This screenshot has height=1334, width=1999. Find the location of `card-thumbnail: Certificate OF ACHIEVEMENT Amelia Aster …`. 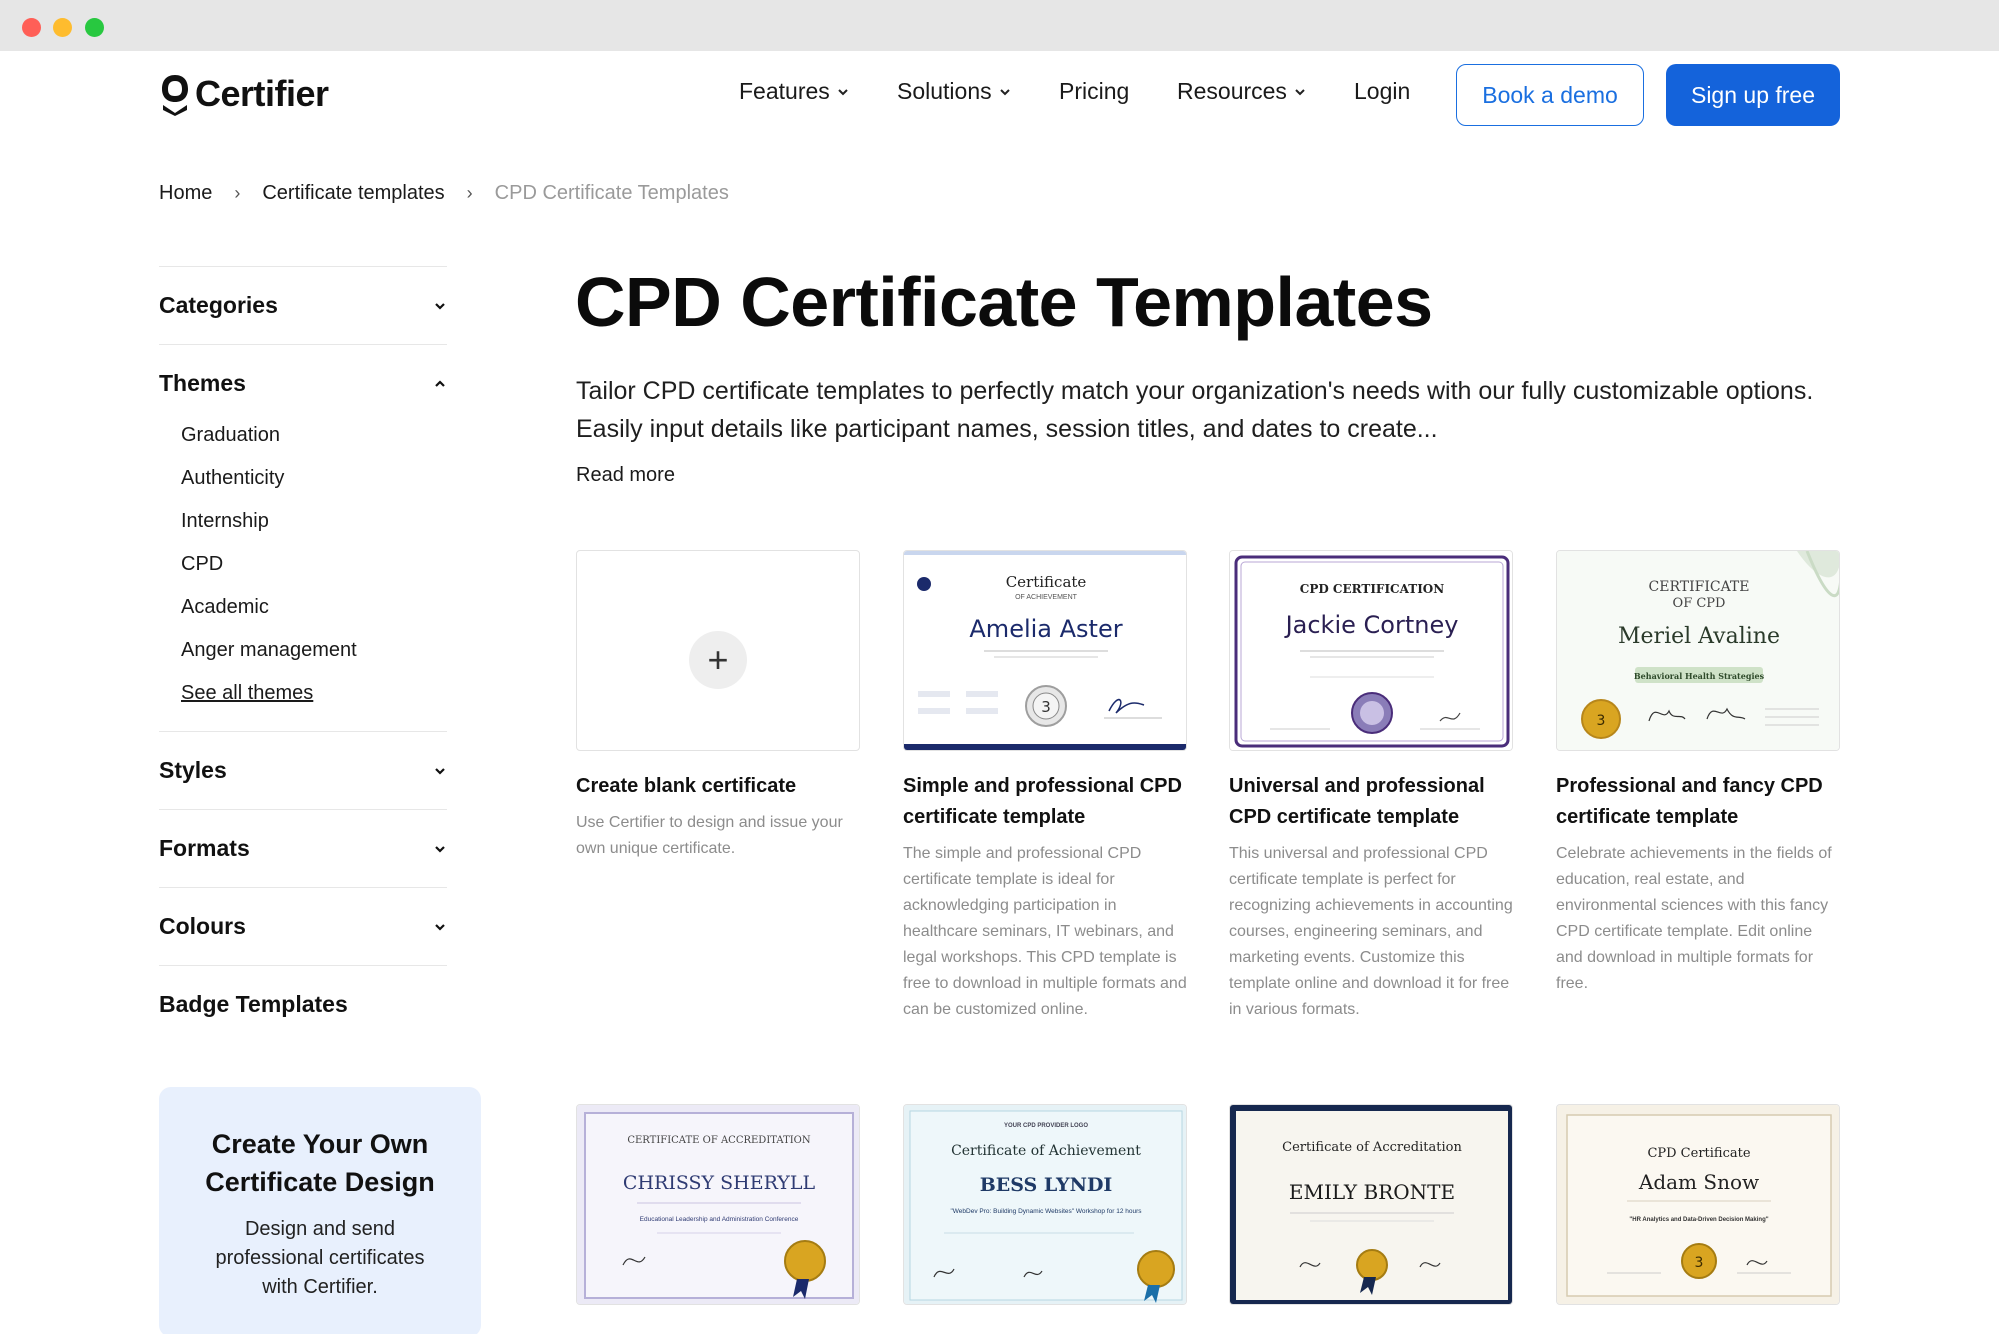

card-thumbnail: Certificate OF ACHIEVEMENT Amelia Aster … is located at coordinates (1045, 650).